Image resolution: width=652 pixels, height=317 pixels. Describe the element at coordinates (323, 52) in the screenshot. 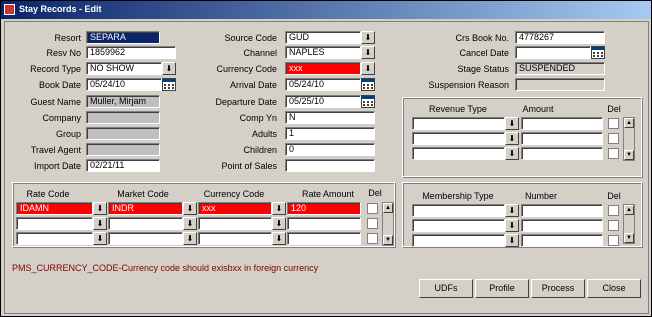

I see `channel-field: NAPLES` at that location.